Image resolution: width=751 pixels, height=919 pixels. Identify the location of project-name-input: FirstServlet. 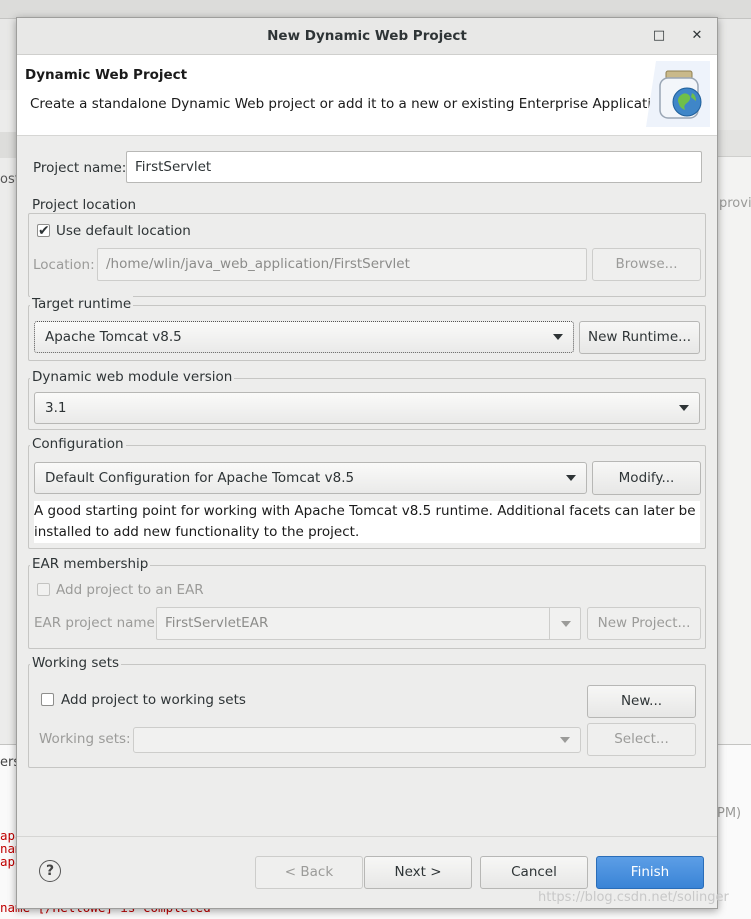
(414, 167).